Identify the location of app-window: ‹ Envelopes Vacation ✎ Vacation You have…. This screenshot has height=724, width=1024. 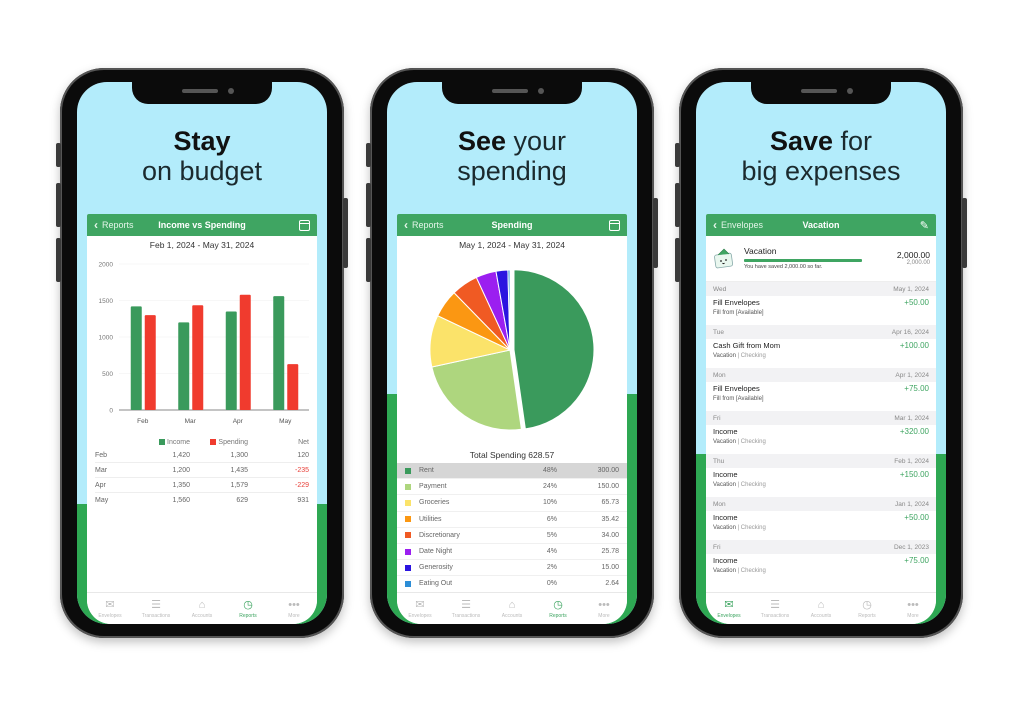
(821, 419).